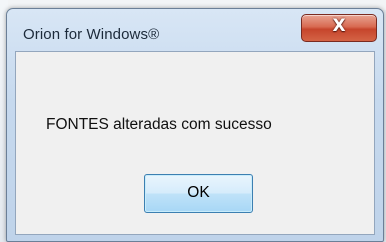 The width and height of the screenshot is (386, 242). What do you see at coordinates (159, 124) in the screenshot?
I see `dialog-message: FONTES alteradas com sucesso` at bounding box center [159, 124].